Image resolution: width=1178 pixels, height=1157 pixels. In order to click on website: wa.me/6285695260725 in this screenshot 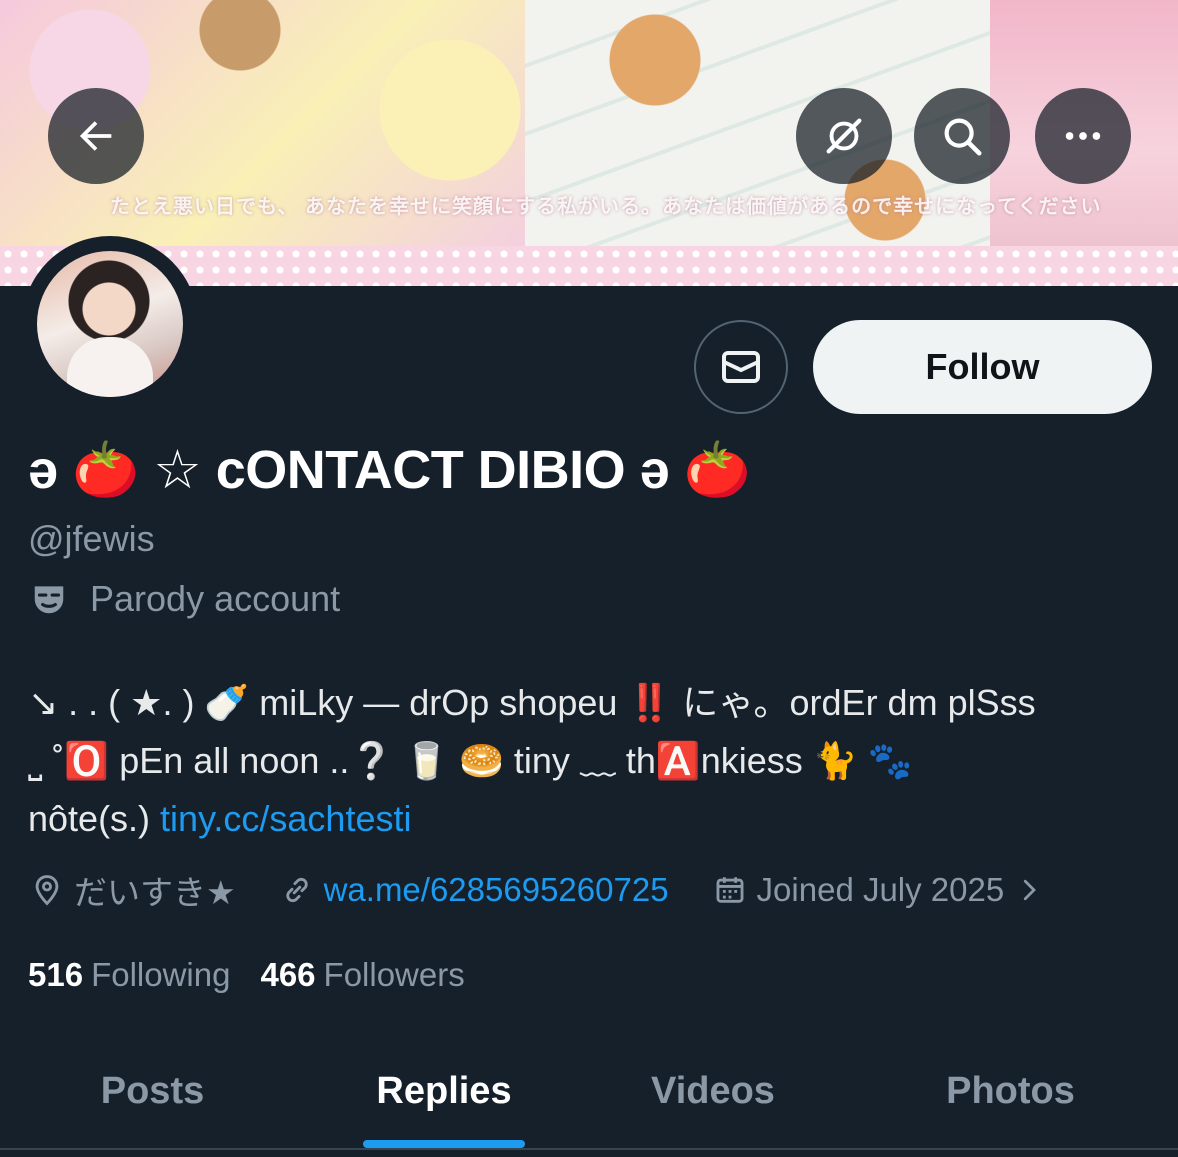, I will do `click(474, 890)`.